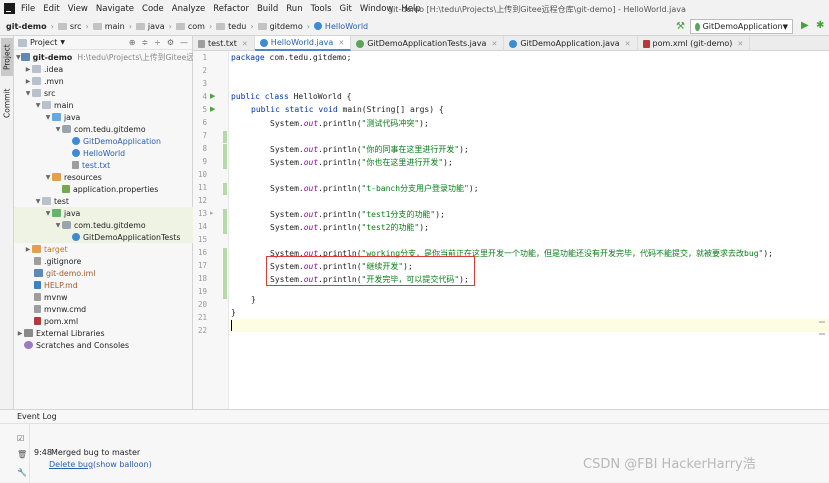 The height and width of the screenshot is (483, 829). I want to click on tree-item-gitdemoapplication: GitDemoApplication, so click(103, 141).